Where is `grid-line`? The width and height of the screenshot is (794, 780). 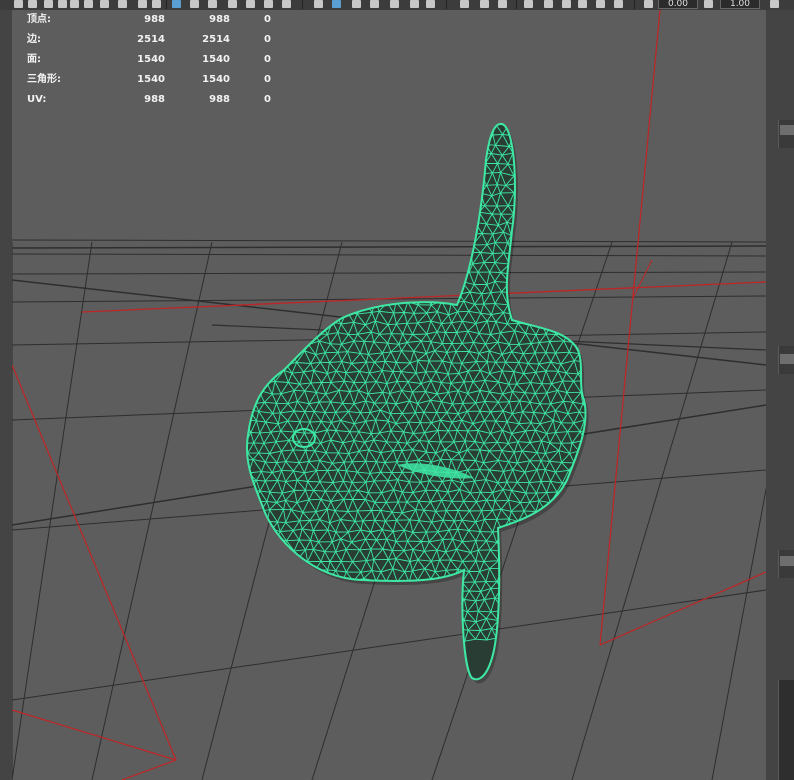
grid-line is located at coordinates (52, 510).